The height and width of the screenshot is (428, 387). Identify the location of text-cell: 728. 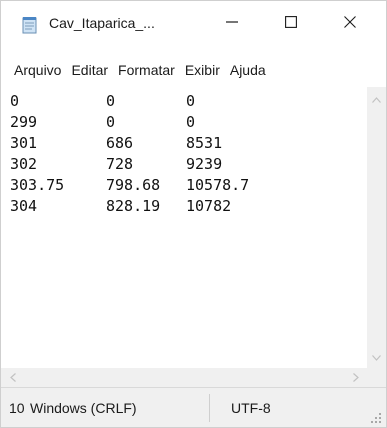
(120, 164).